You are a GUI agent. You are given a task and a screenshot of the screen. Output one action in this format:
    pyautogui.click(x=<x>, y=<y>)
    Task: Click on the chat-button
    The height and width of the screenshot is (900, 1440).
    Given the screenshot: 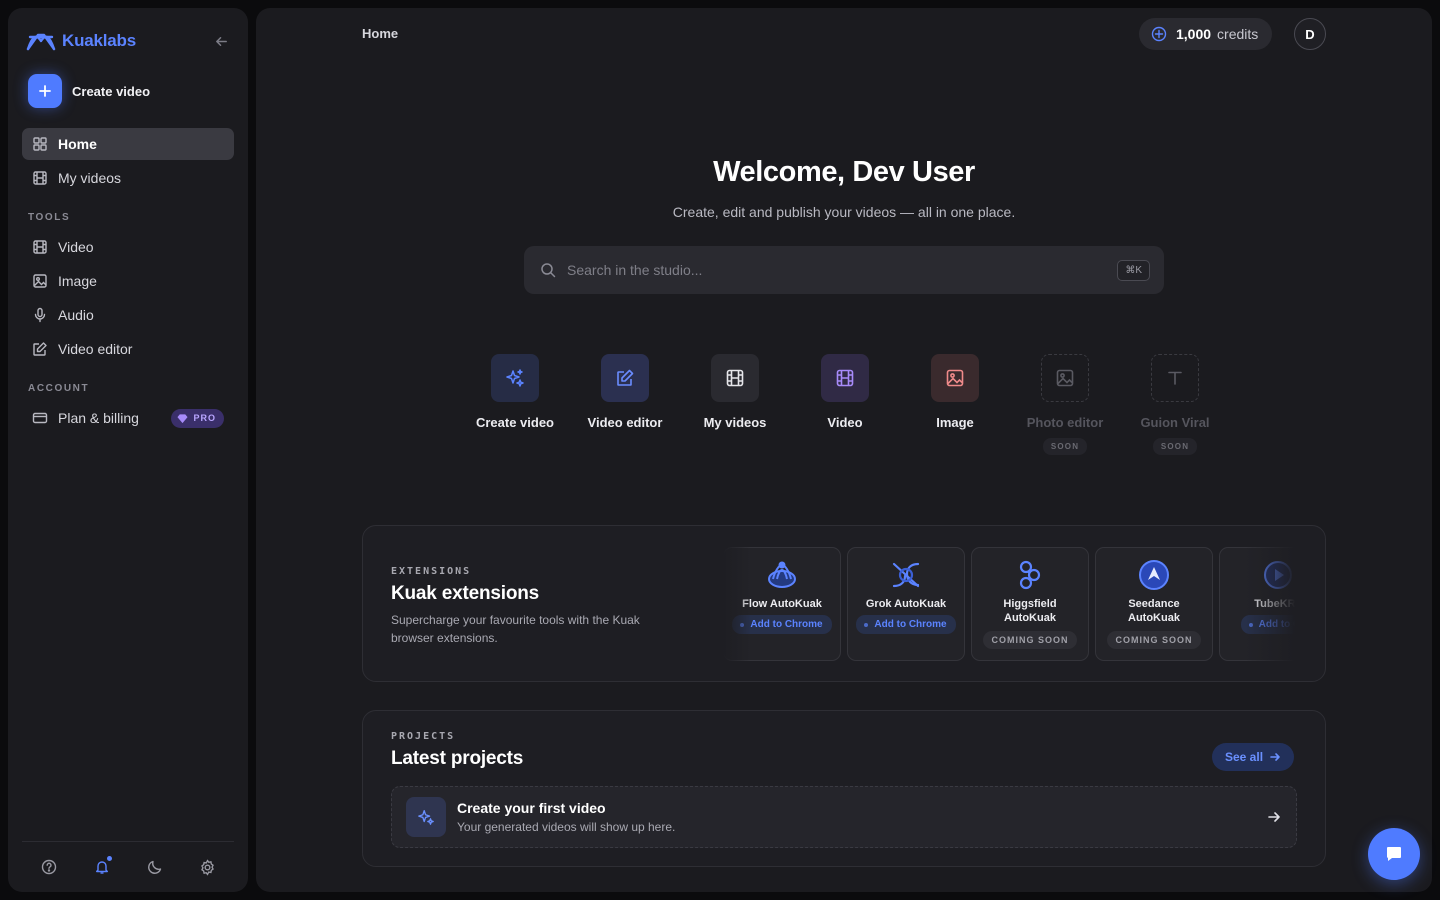 What is the action you would take?
    pyautogui.click(x=1394, y=854)
    